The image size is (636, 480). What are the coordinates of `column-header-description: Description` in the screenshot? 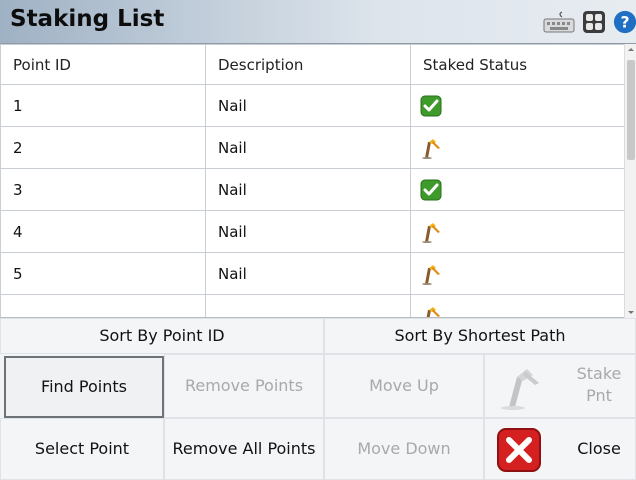 It's located at (308, 64).